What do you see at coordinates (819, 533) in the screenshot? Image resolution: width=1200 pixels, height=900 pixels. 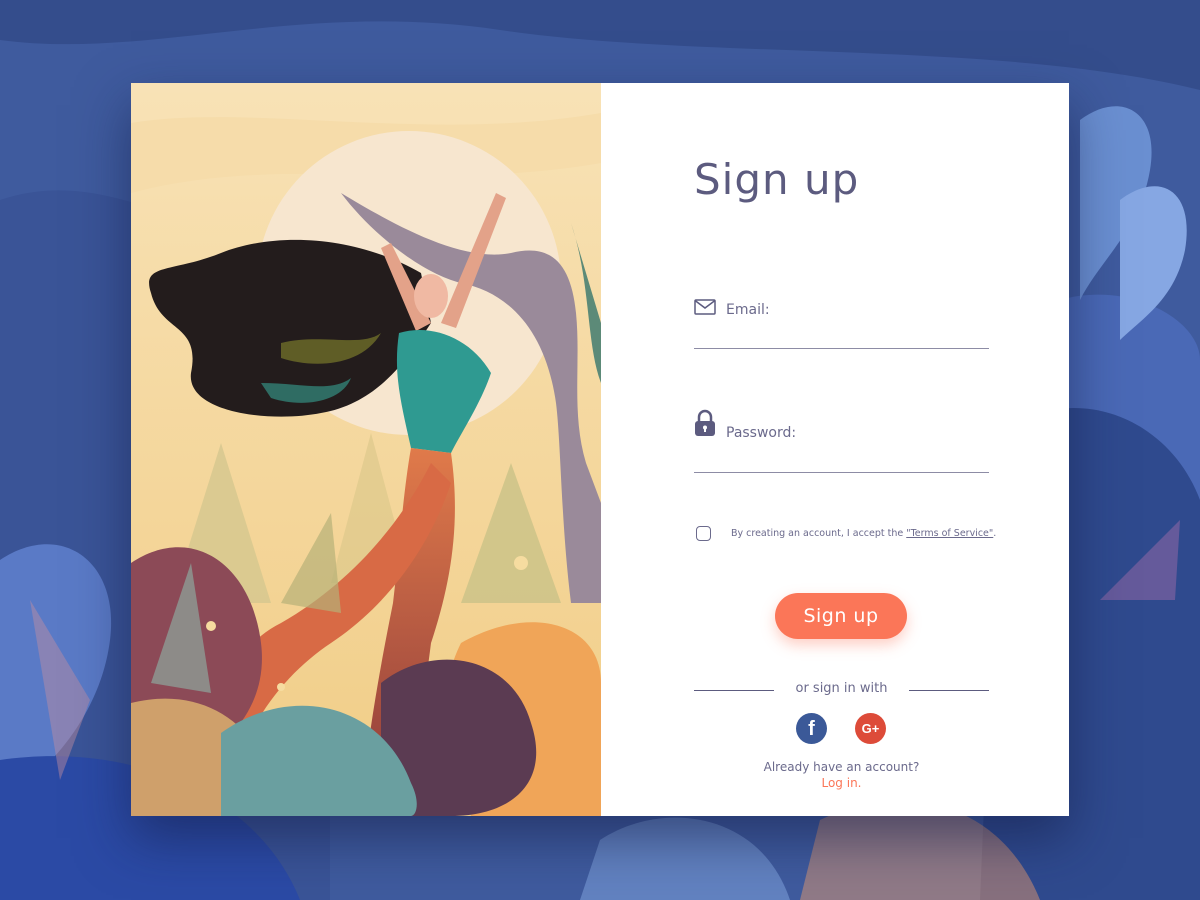 I see `terms-text-prefix: By creating an account, I accept the` at bounding box center [819, 533].